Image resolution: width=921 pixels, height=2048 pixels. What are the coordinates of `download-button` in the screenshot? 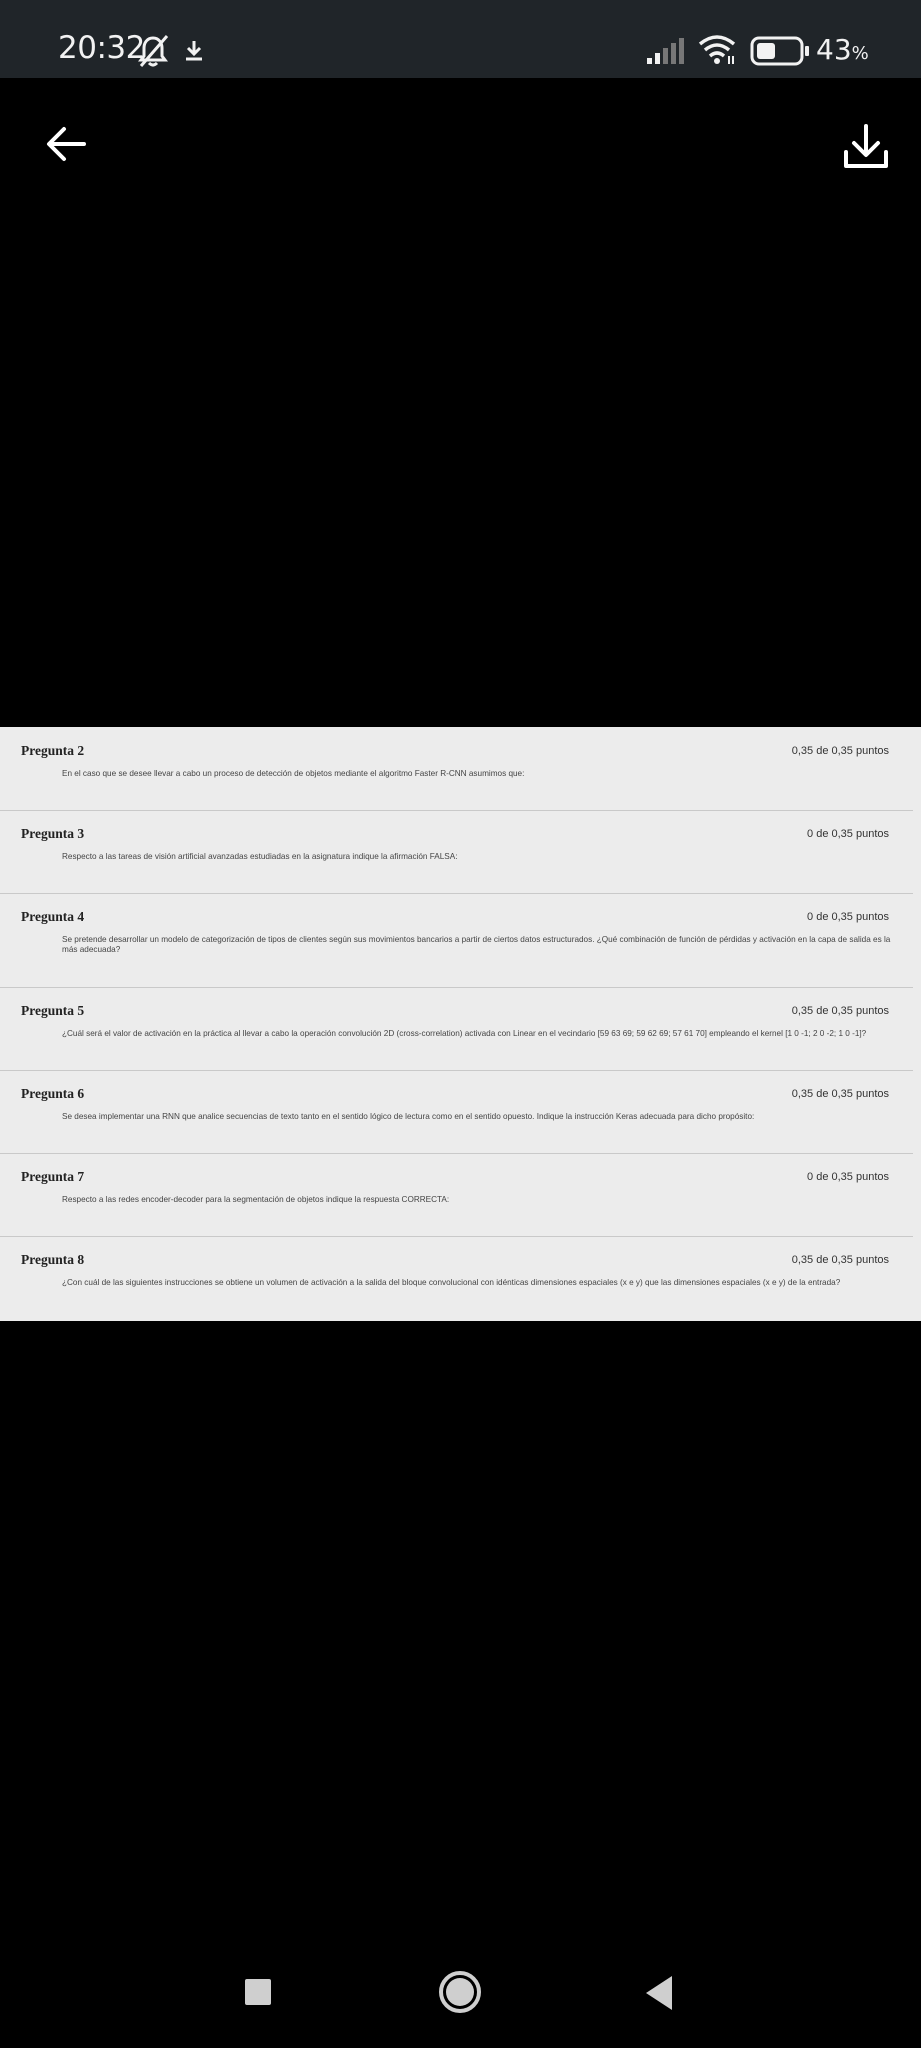 It's located at (866, 146).